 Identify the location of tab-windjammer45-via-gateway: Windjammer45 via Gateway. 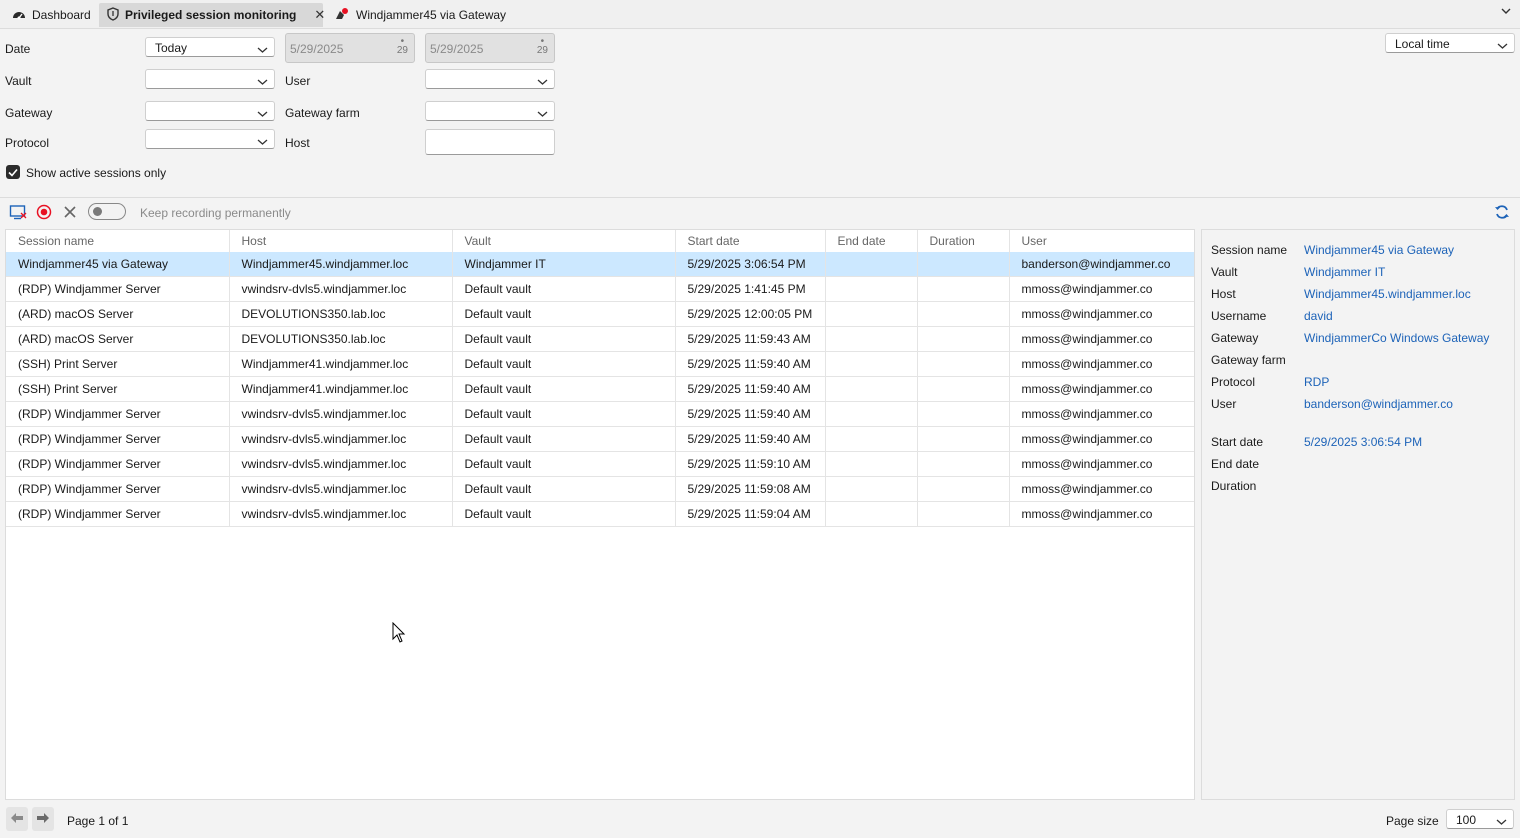
(420, 15).